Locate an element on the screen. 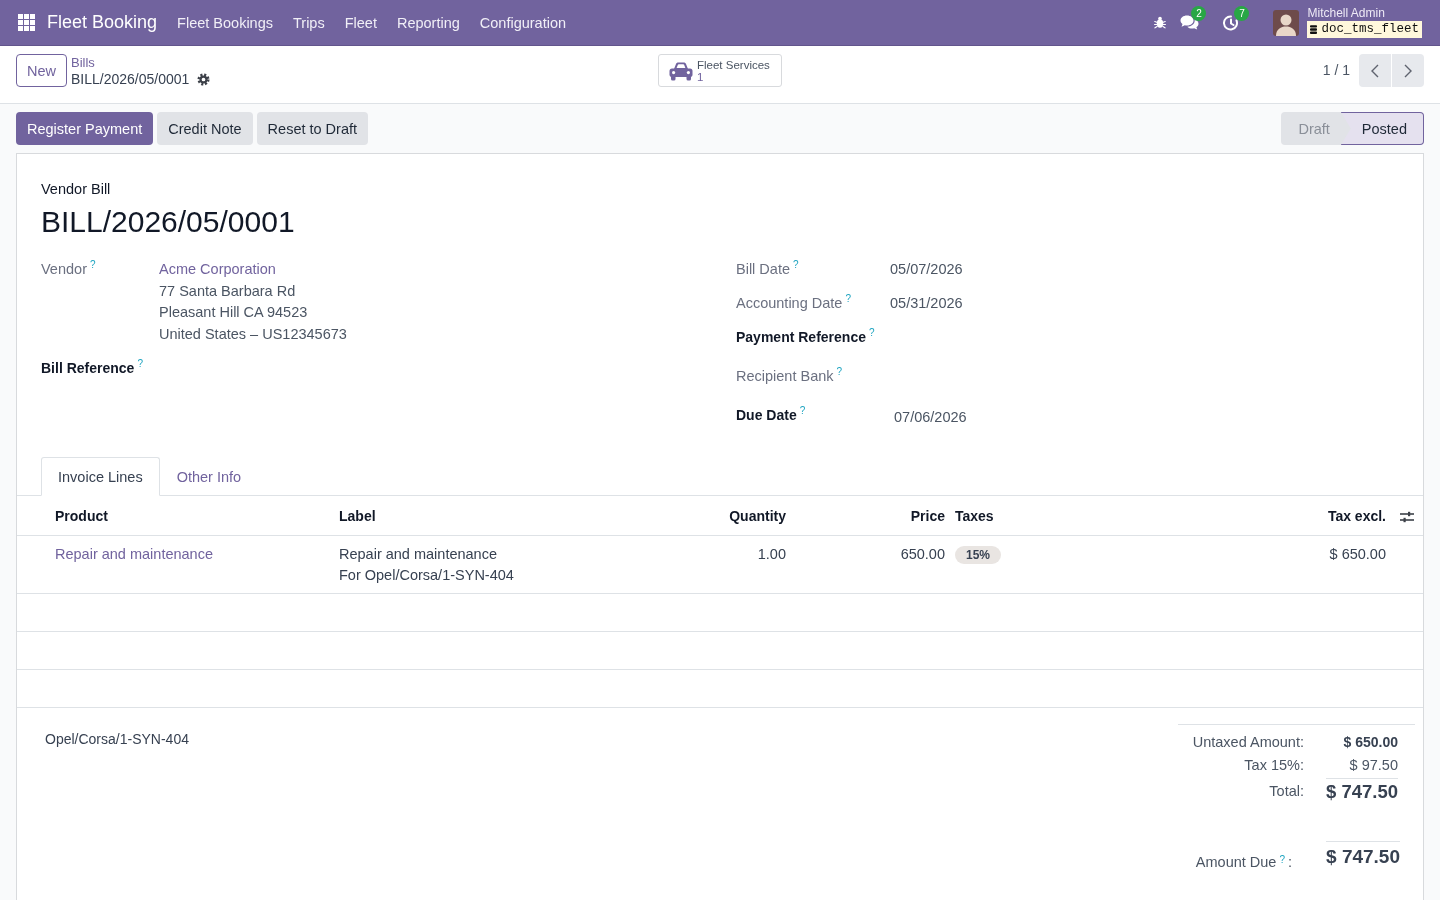 The image size is (1440, 900). message-count-badge: 2 is located at coordinates (1199, 13).